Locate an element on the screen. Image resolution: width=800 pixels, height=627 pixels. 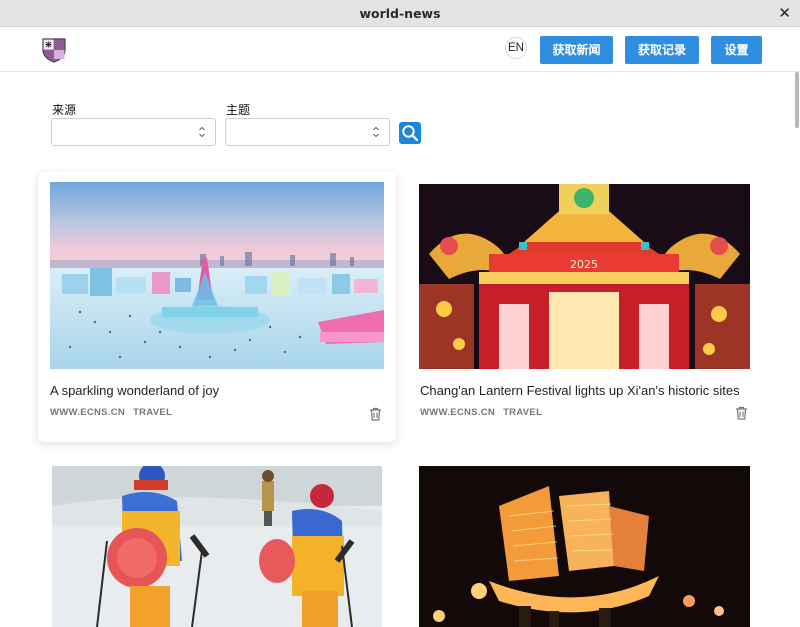
close-icon: ✕ is located at coordinates (784, 13).